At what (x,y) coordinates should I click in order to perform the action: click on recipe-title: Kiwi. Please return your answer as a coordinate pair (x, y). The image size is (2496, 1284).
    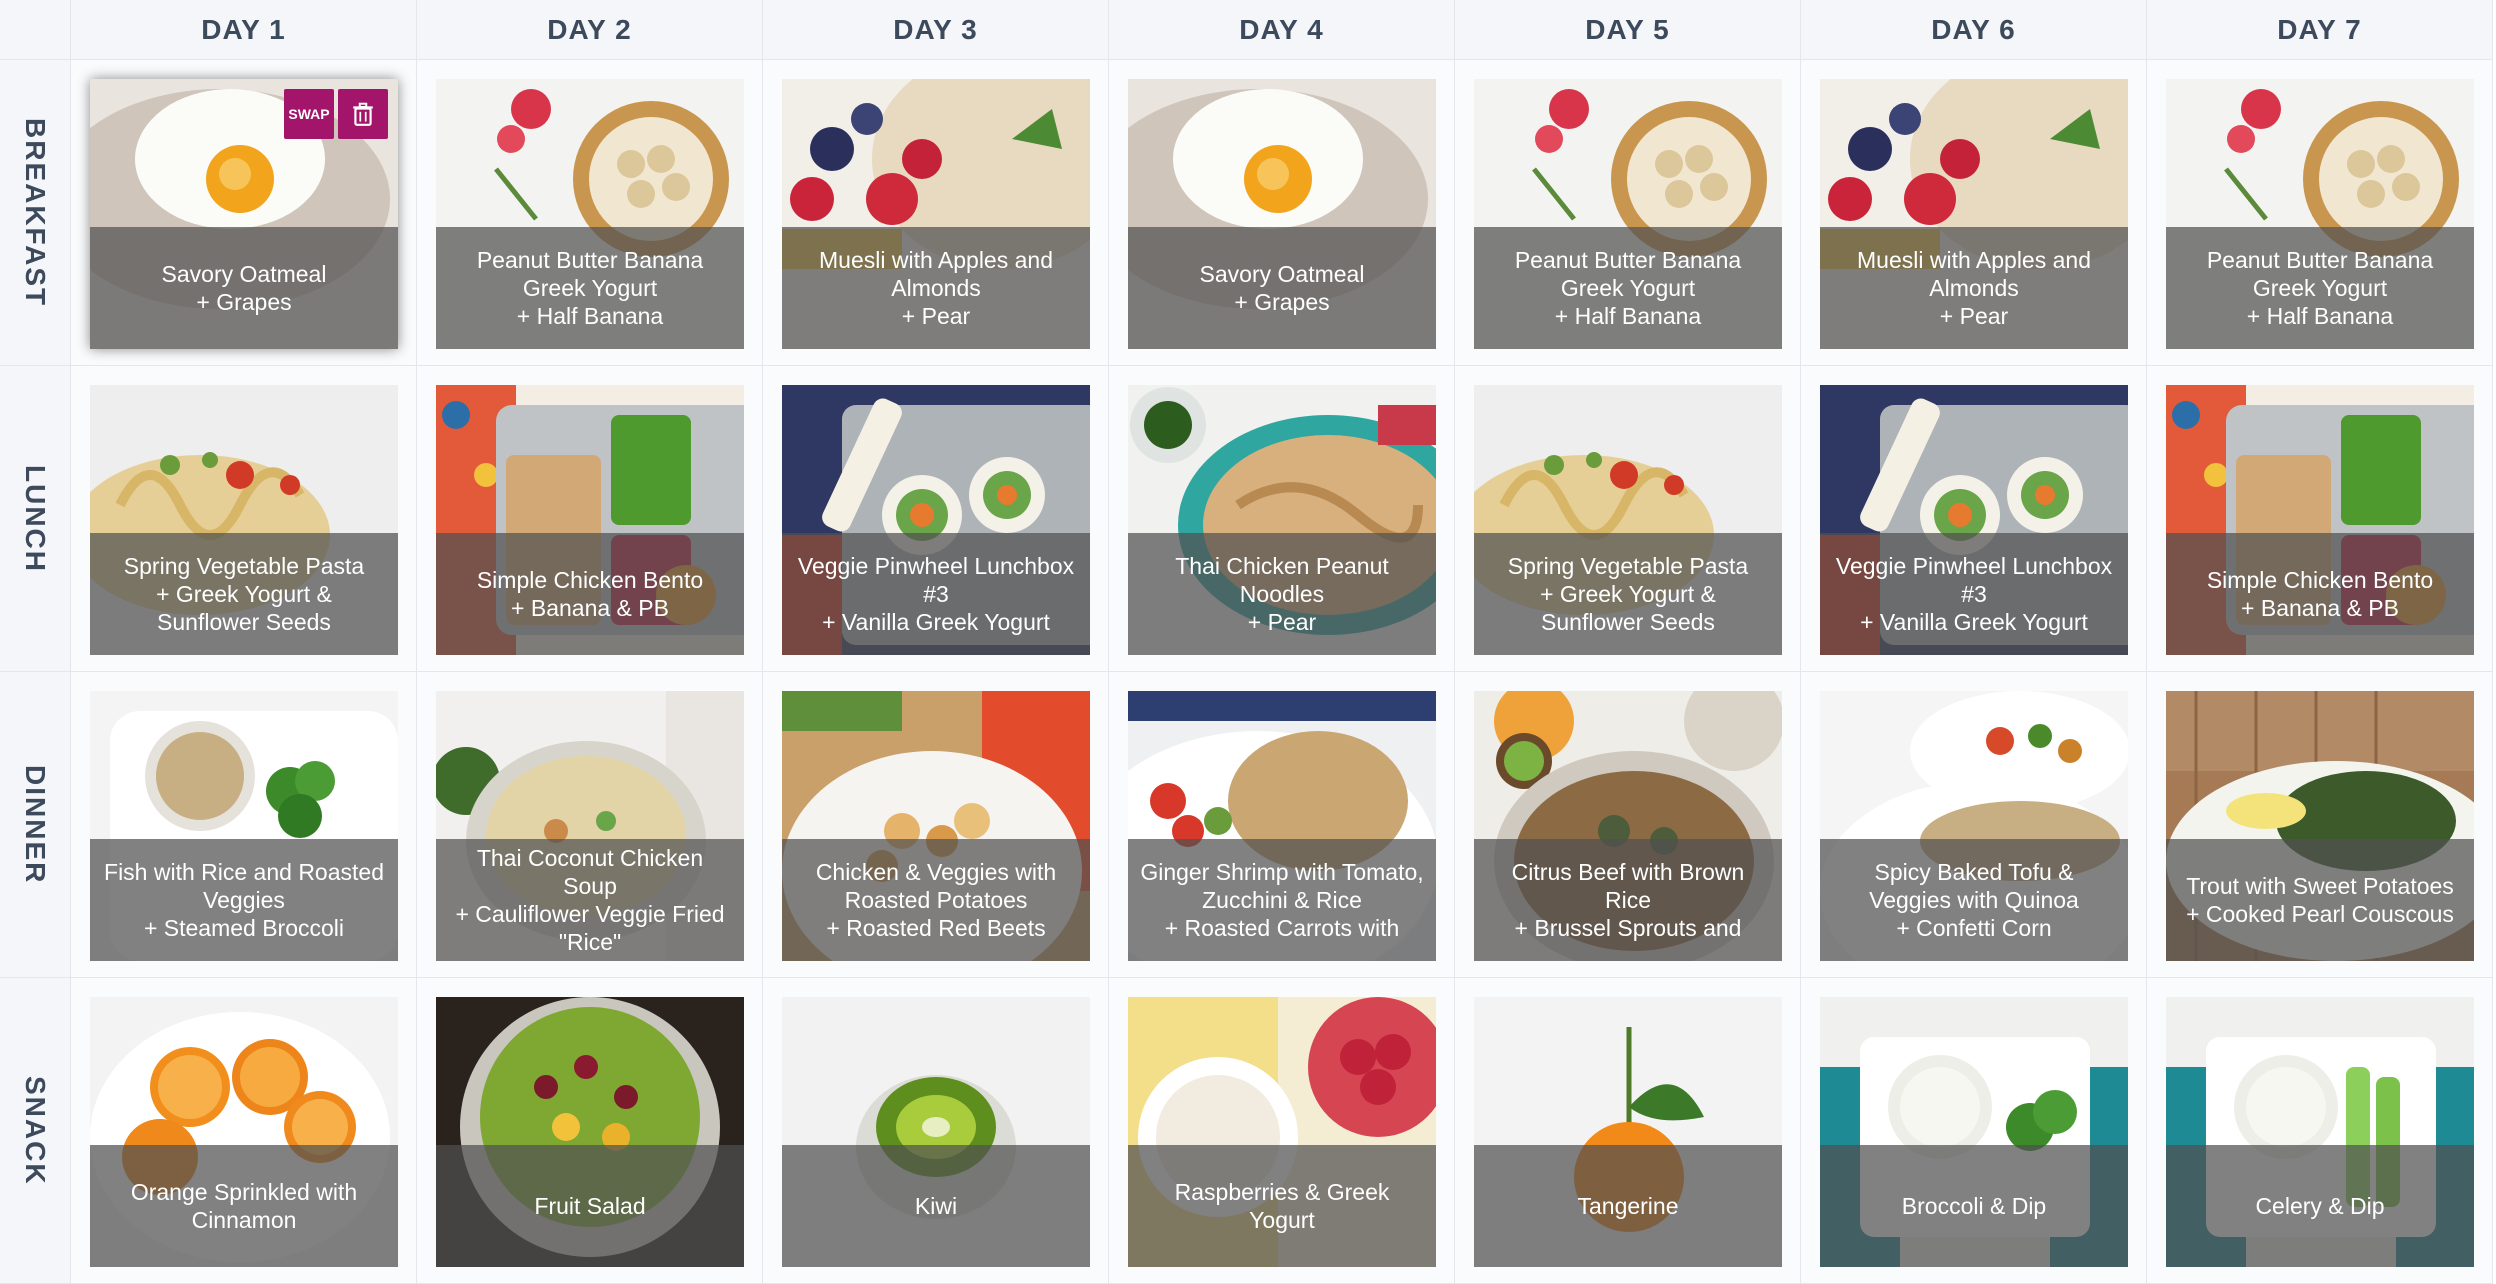
    Looking at the image, I should click on (936, 1206).